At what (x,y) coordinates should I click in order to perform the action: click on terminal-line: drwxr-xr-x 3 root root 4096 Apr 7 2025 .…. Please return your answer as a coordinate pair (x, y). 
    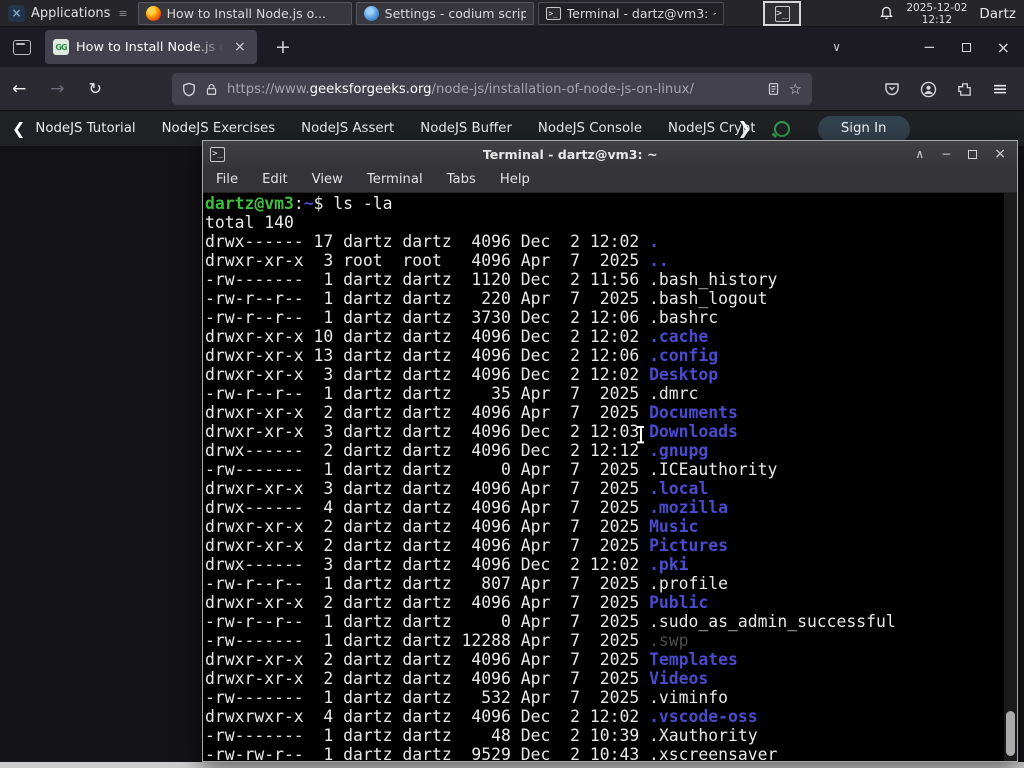
    Looking at the image, I should click on (437, 260).